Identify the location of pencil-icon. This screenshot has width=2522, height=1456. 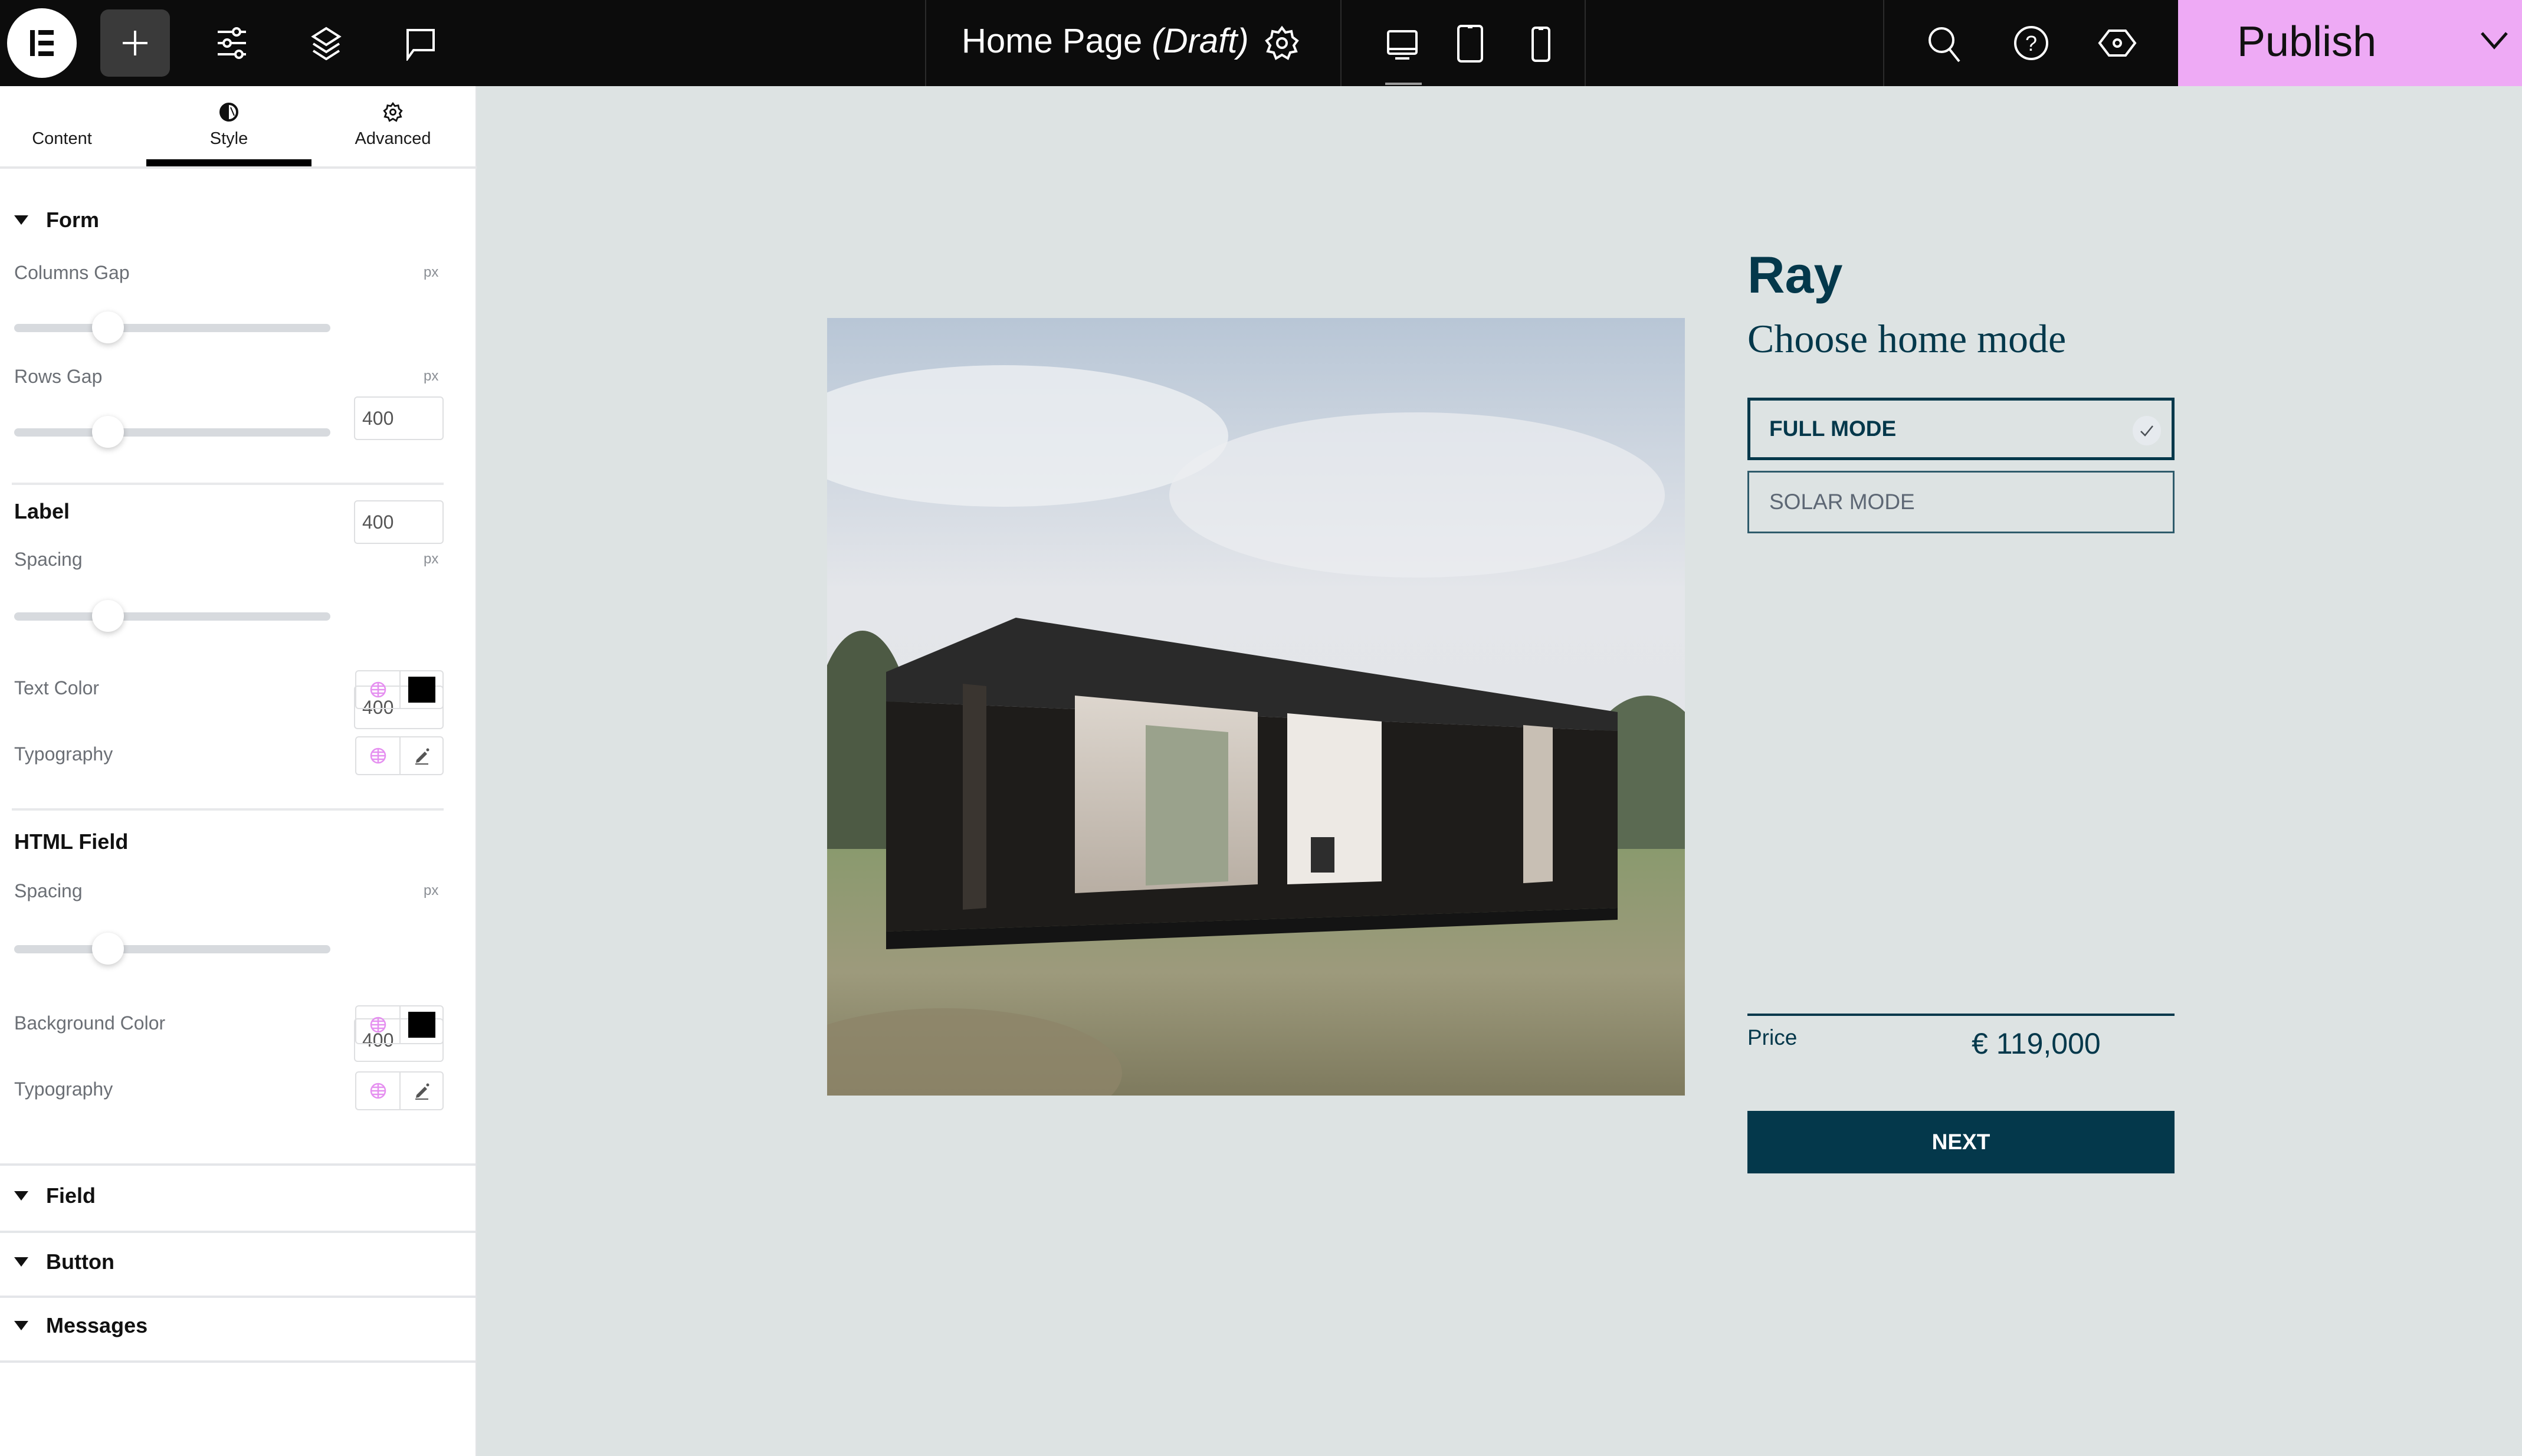
(422, 1091).